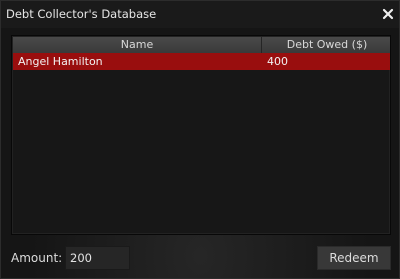  What do you see at coordinates (37, 258) in the screenshot?
I see `amount-label: Amount:` at bounding box center [37, 258].